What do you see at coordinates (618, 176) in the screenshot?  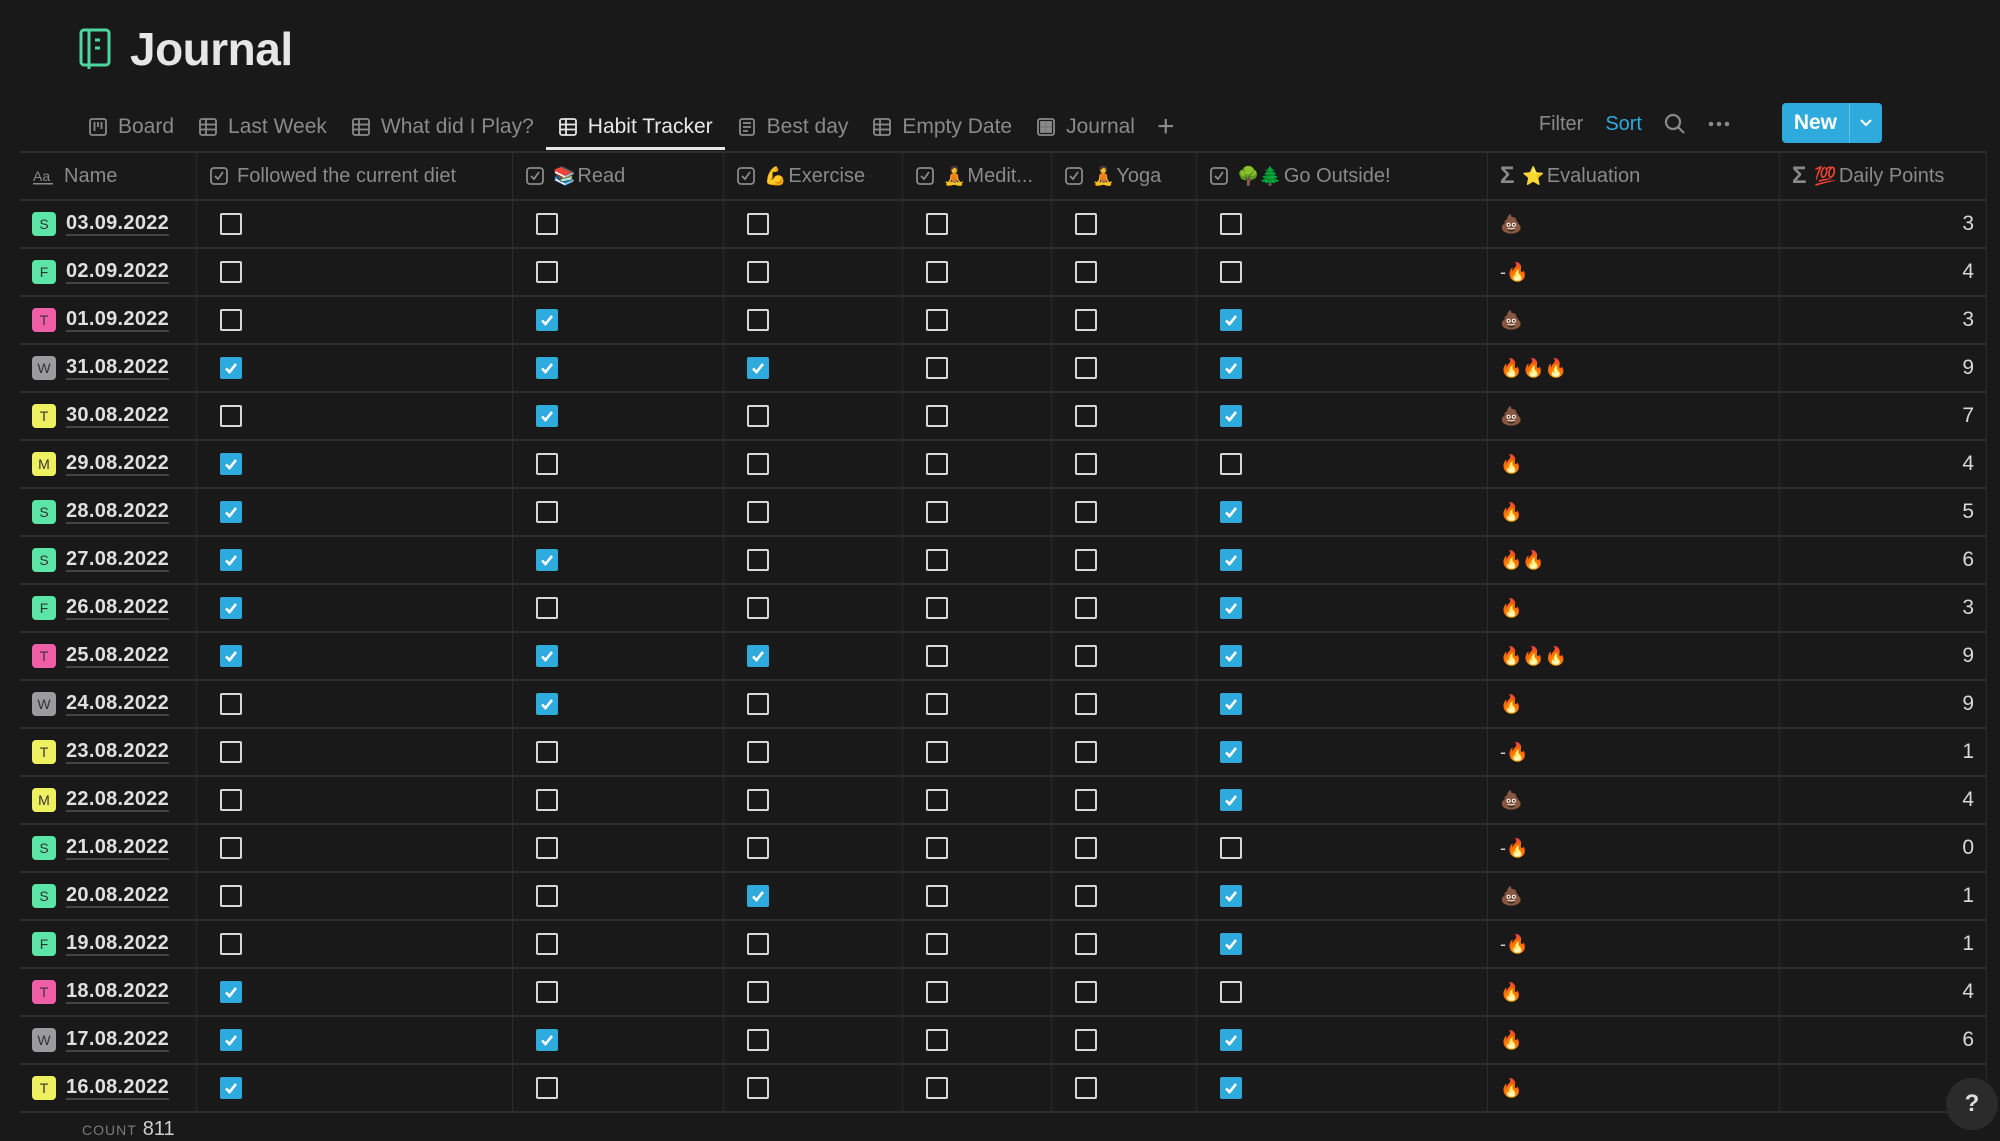 I see `column-header-read: 📚 Read` at bounding box center [618, 176].